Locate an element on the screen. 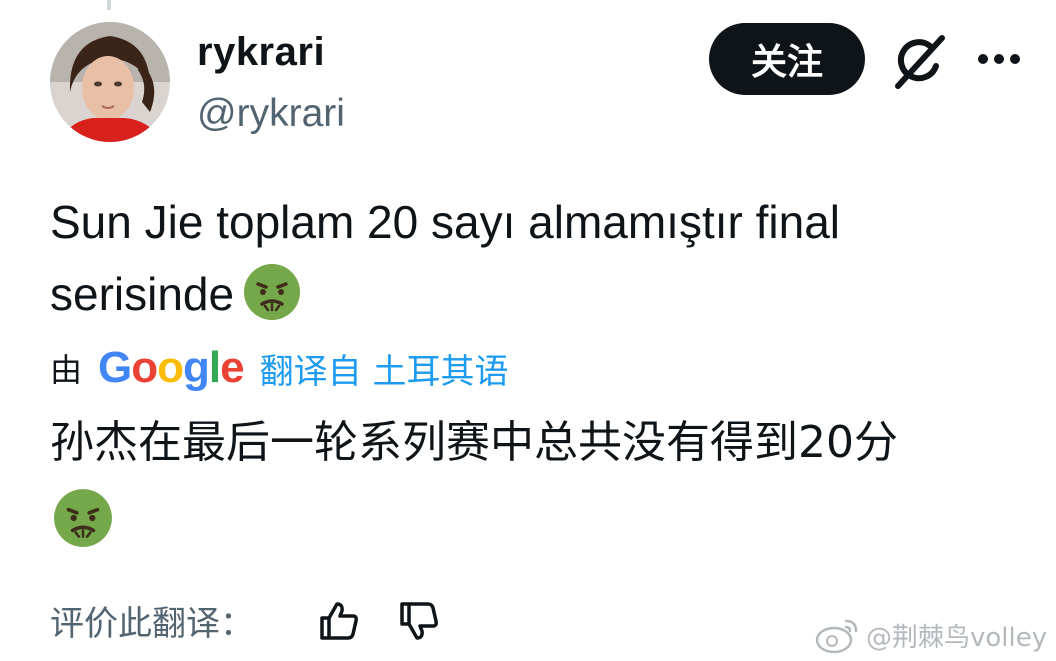 Image resolution: width=1056 pixels, height=661 pixels. google-logo-letter: G is located at coordinates (115, 367).